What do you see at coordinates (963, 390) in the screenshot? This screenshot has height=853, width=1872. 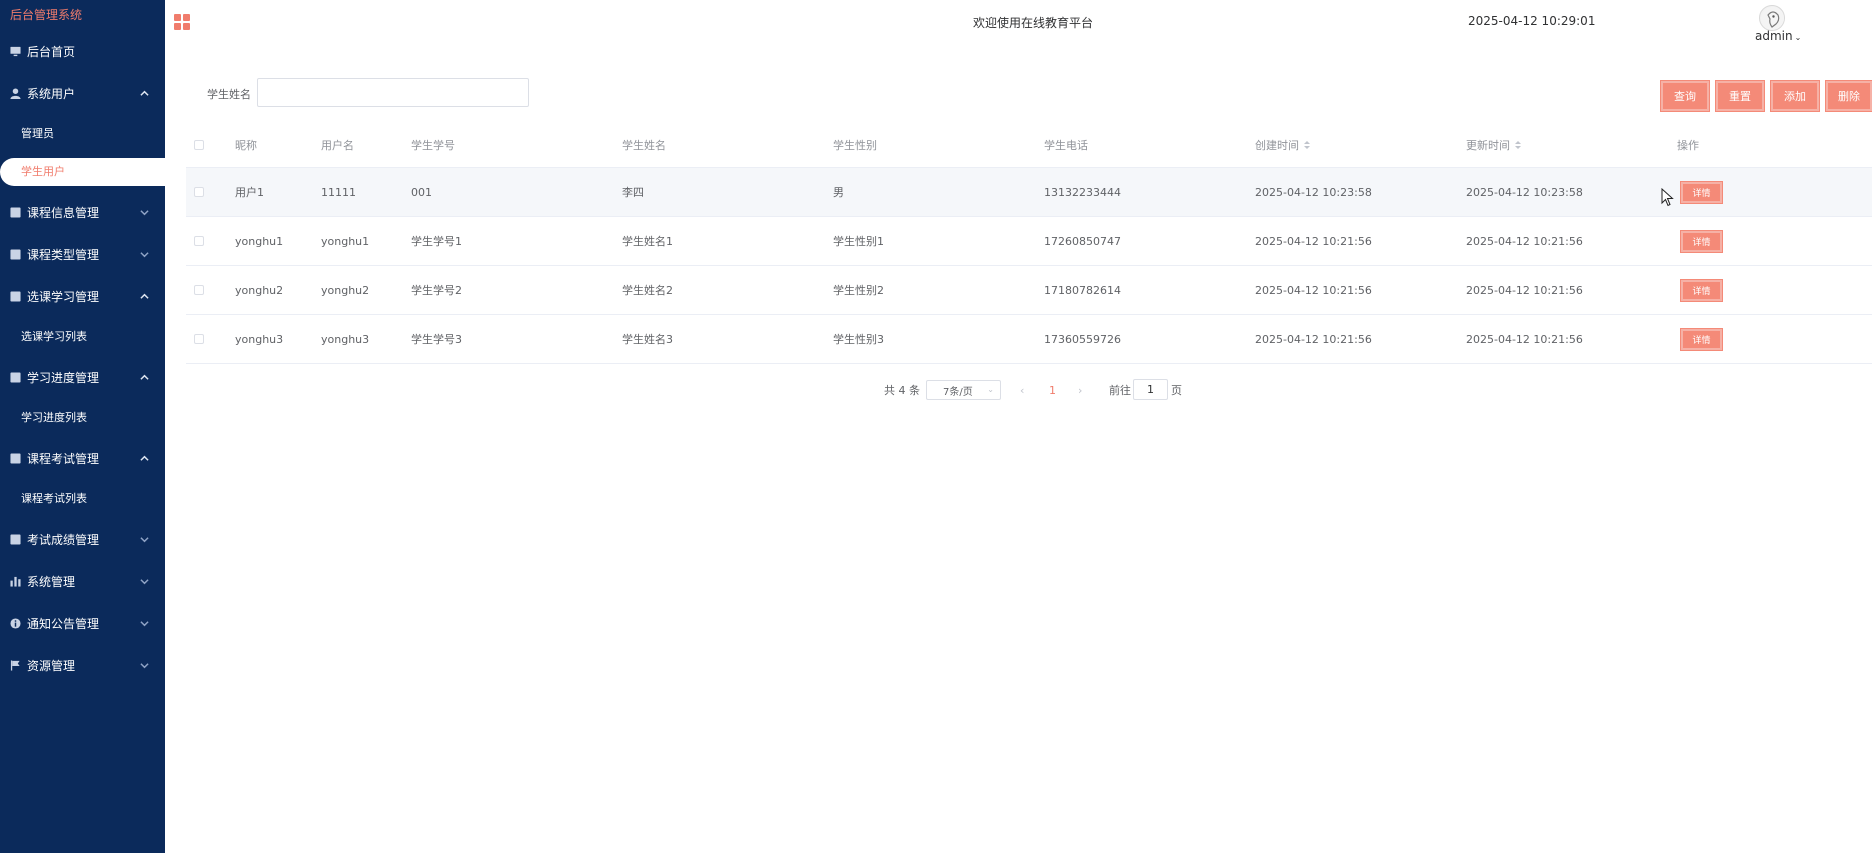 I see `page-size-select: 7条/页 ⌄` at bounding box center [963, 390].